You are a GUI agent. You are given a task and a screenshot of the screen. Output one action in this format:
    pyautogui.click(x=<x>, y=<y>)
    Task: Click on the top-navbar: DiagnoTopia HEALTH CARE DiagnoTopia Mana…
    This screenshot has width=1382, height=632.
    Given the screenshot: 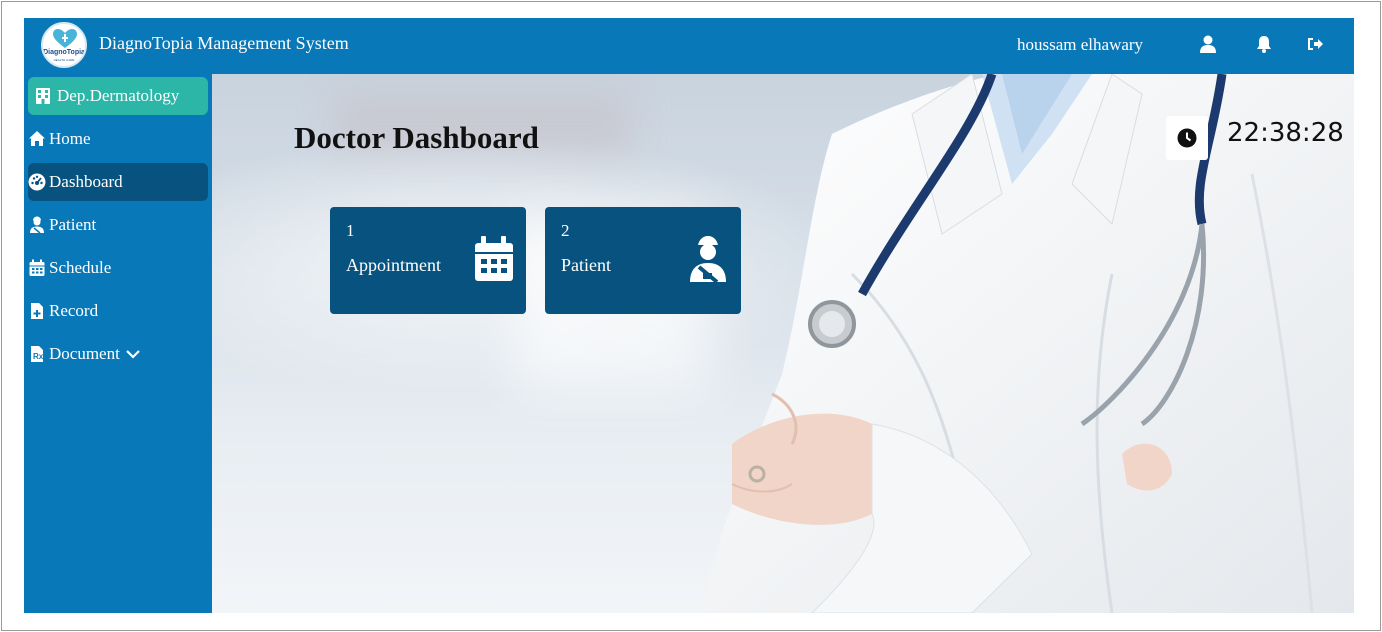 What is the action you would take?
    pyautogui.click(x=689, y=46)
    